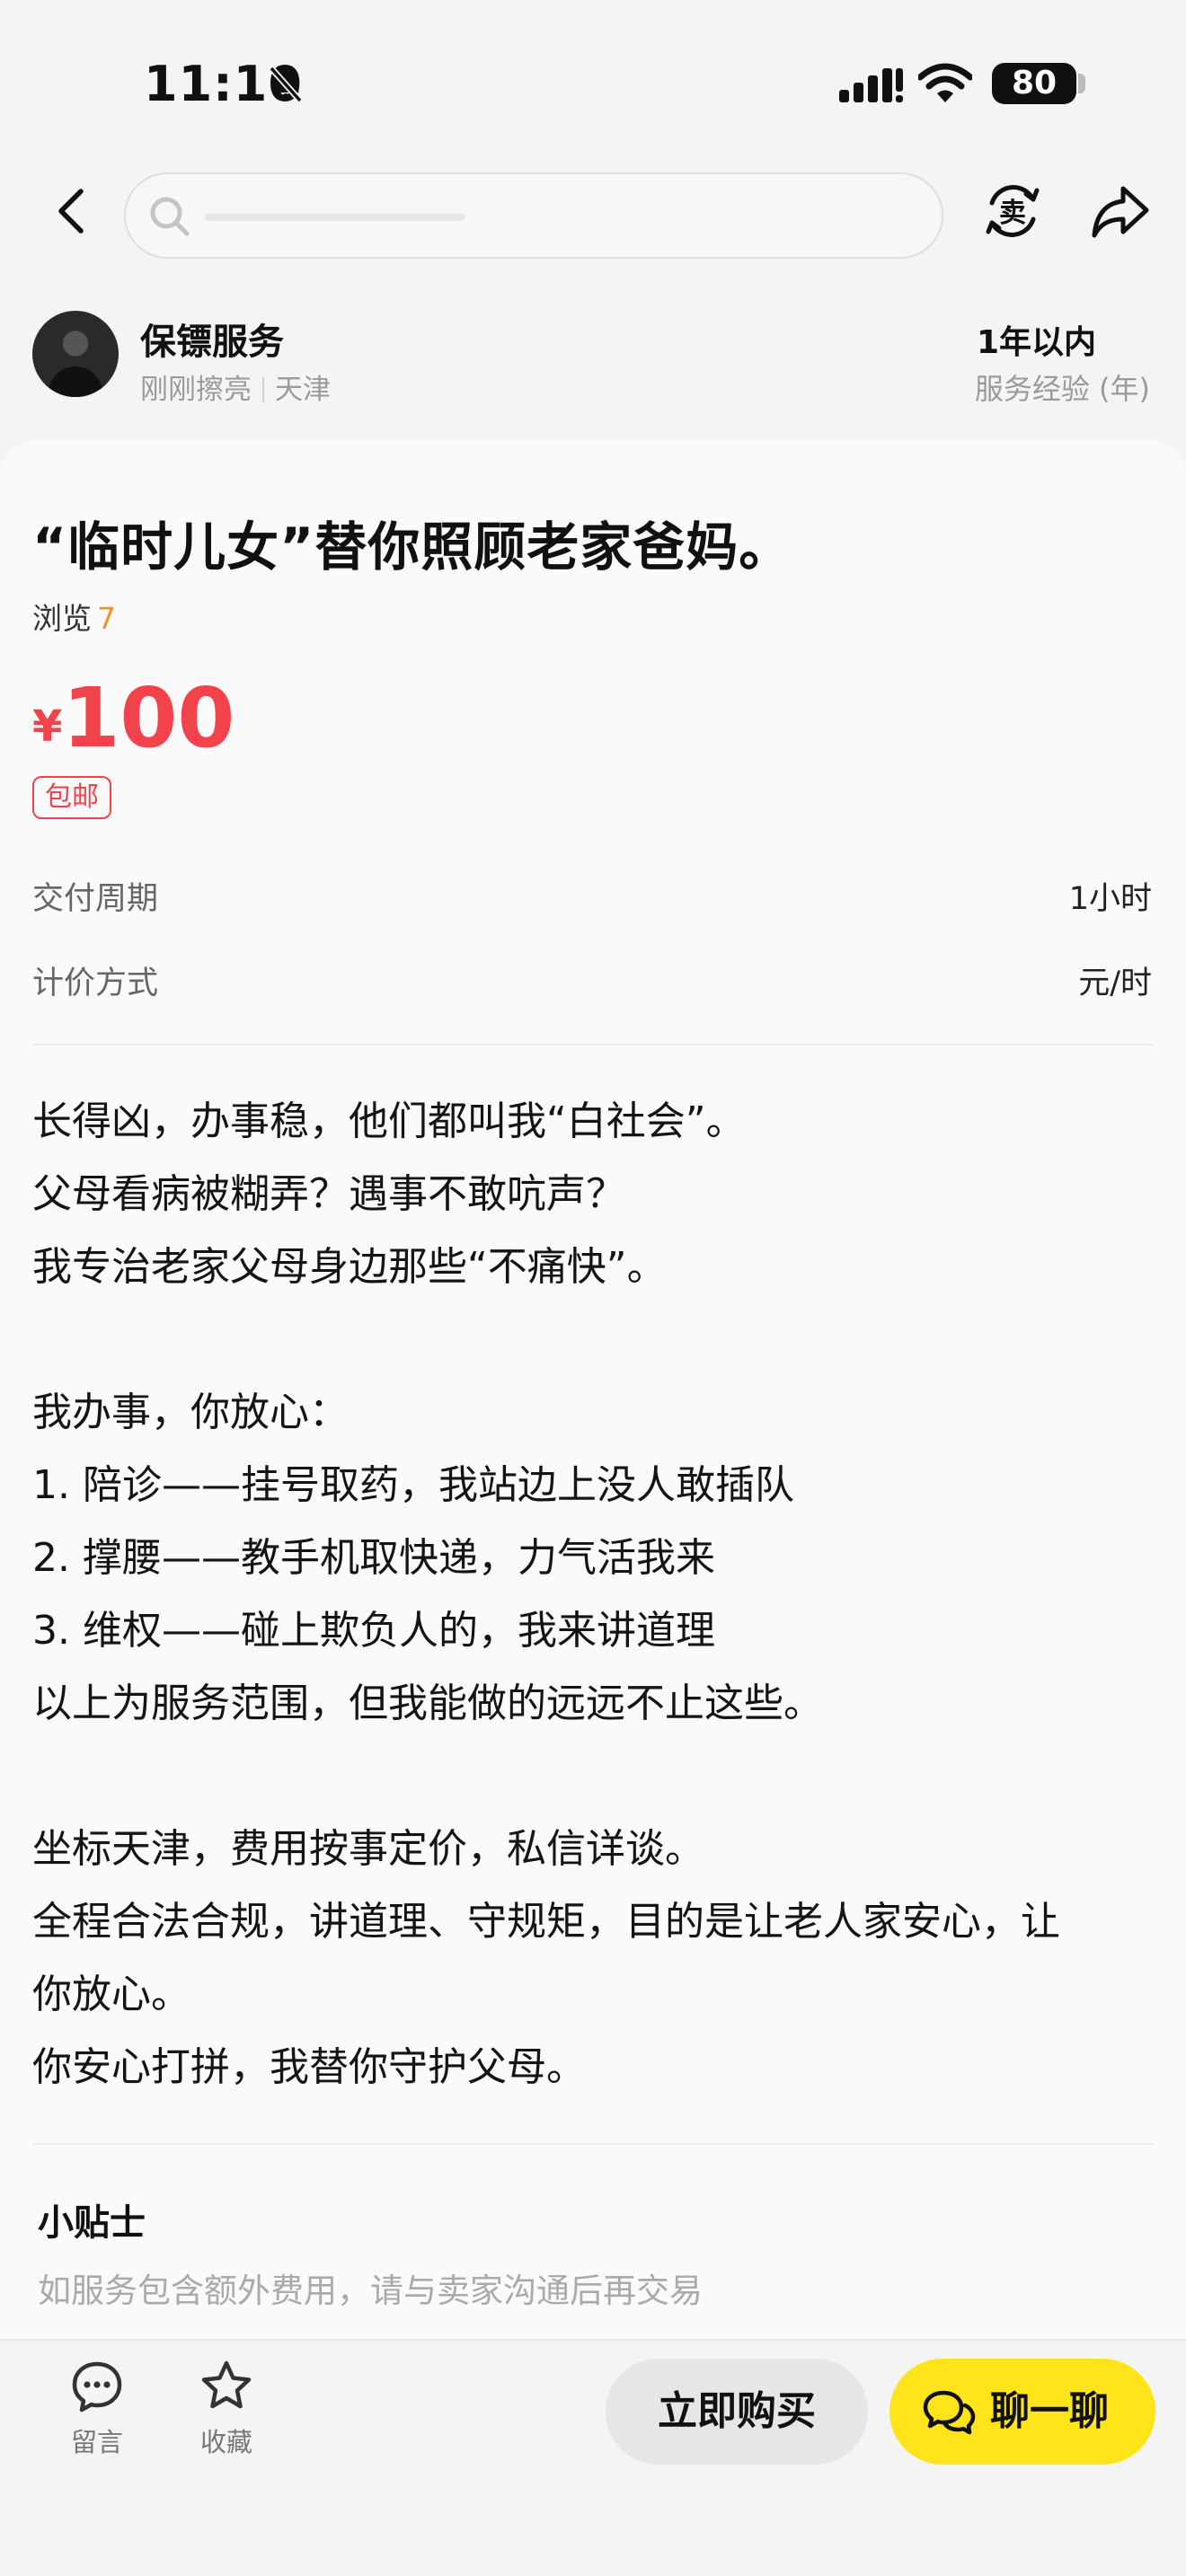 The height and width of the screenshot is (2576, 1186). Describe the element at coordinates (106, 618) in the screenshot. I see `views-number: 7` at that location.